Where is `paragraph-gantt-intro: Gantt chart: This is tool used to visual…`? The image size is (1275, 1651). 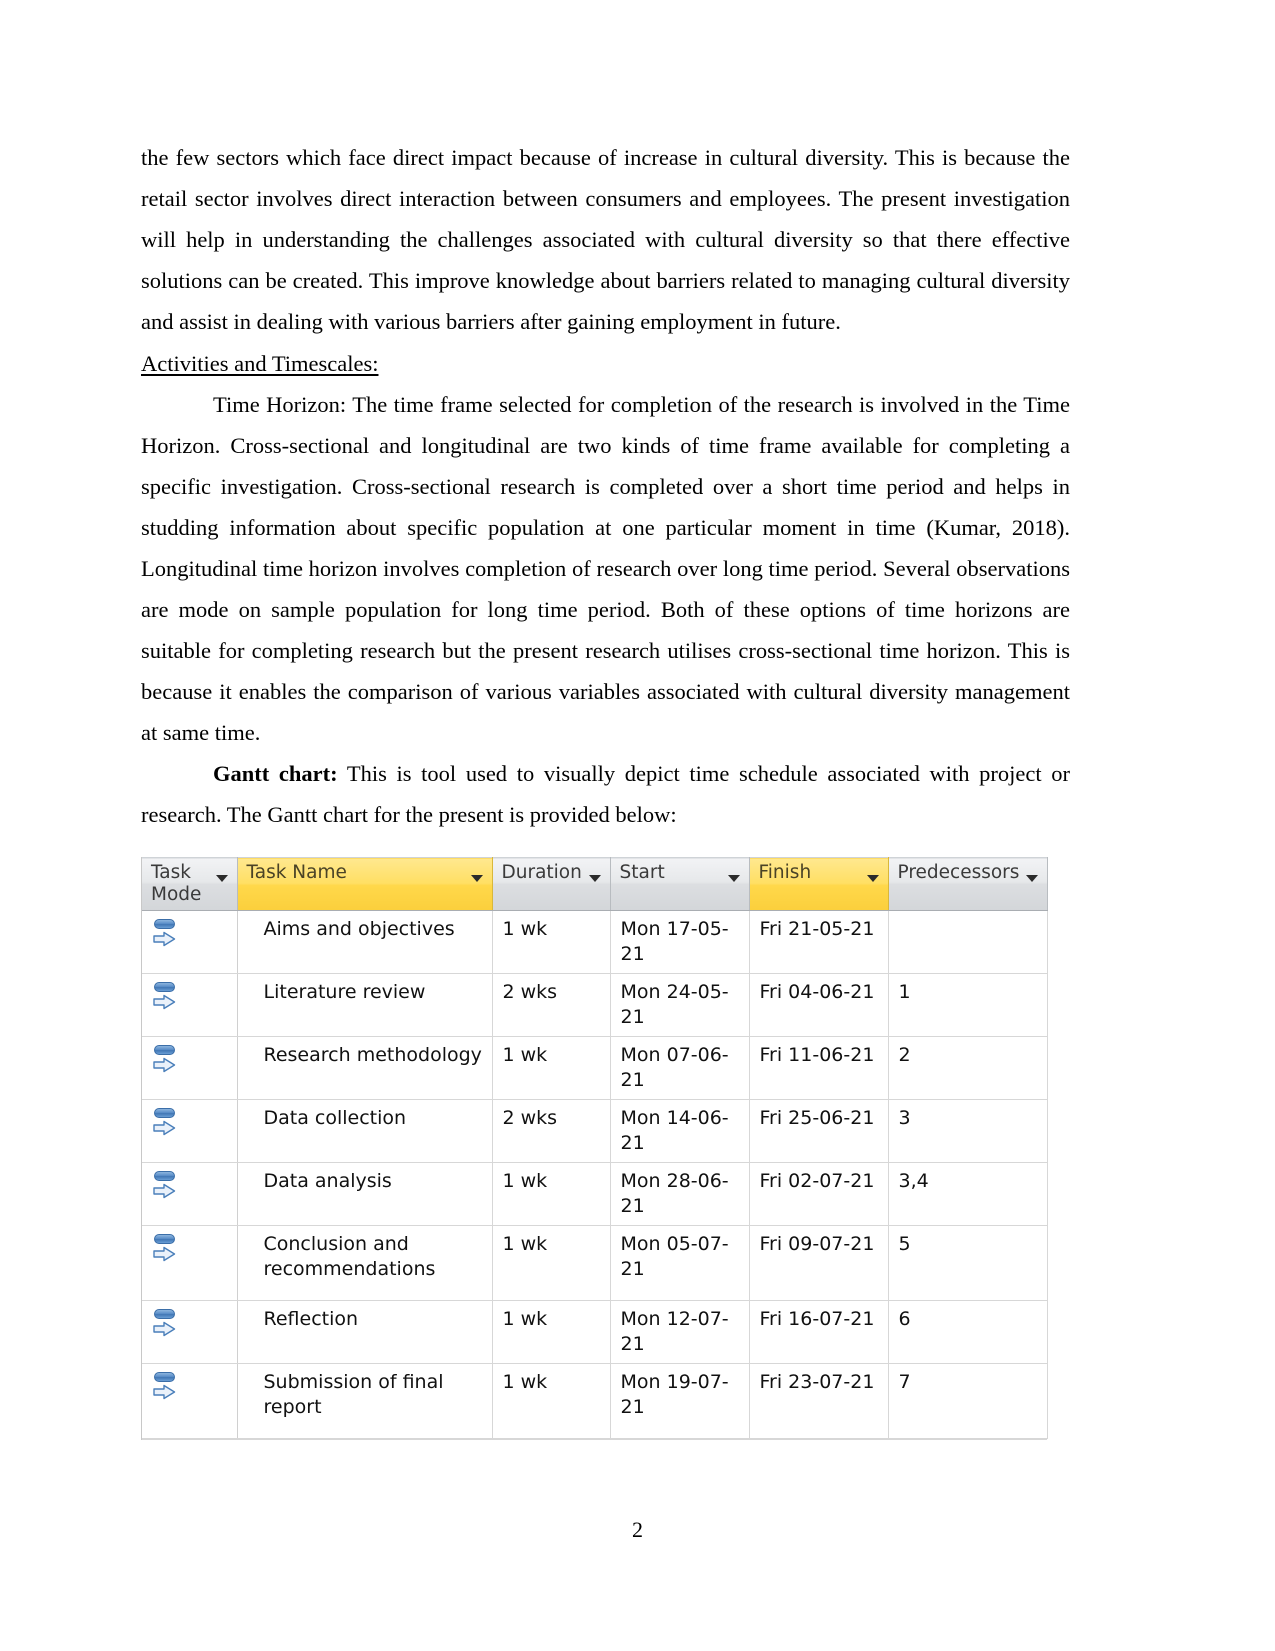
paragraph-gantt-intro: Gantt chart: This is tool used to visual… is located at coordinates (605, 794).